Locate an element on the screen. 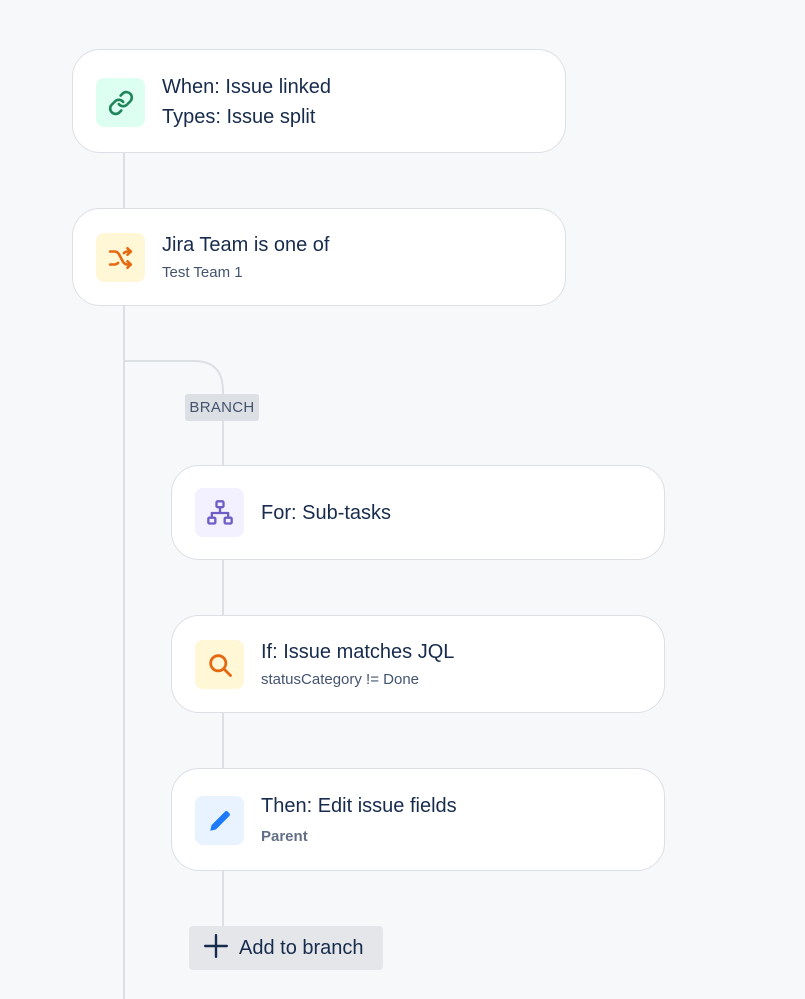 The image size is (805, 999). search-icon is located at coordinates (220, 665).